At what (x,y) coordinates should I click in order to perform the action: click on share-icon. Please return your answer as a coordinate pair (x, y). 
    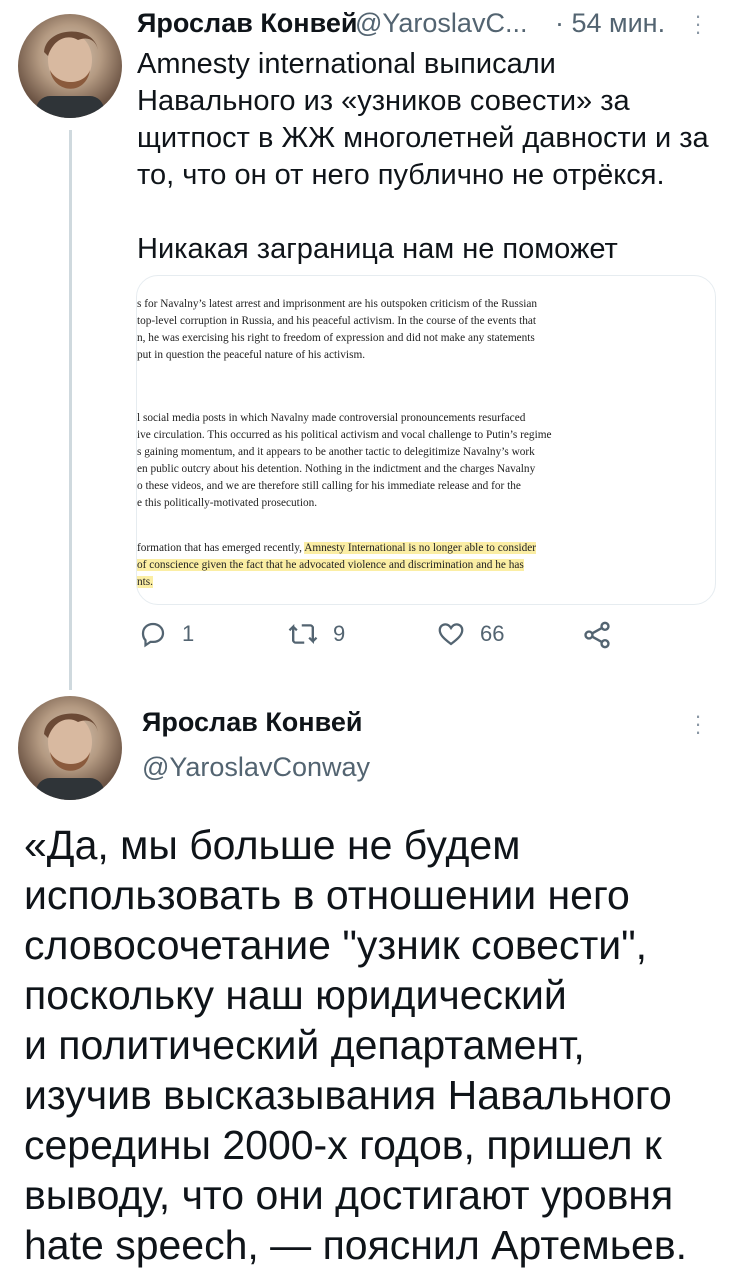
    Looking at the image, I should click on (597, 635).